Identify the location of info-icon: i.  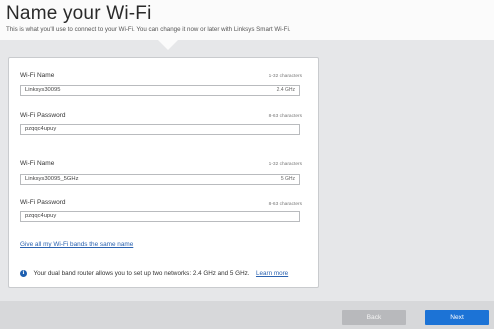
(23, 274).